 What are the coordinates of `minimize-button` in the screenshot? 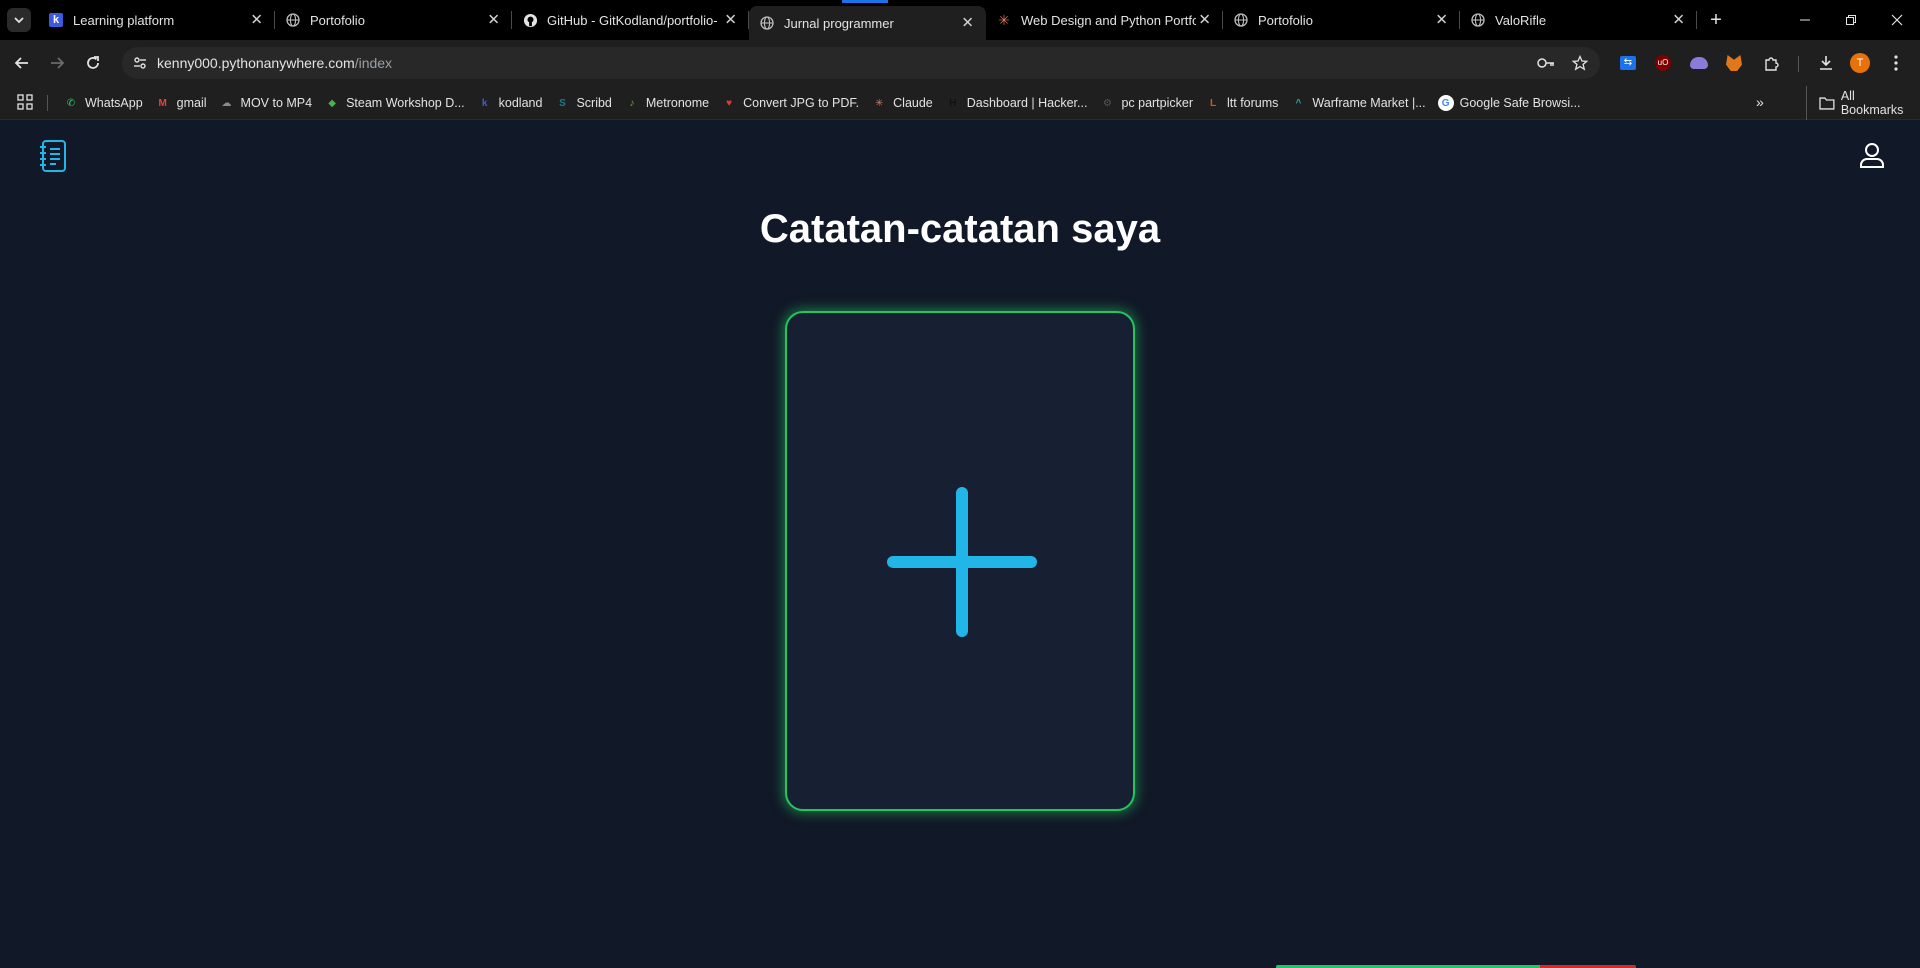 It's located at (1805, 20).